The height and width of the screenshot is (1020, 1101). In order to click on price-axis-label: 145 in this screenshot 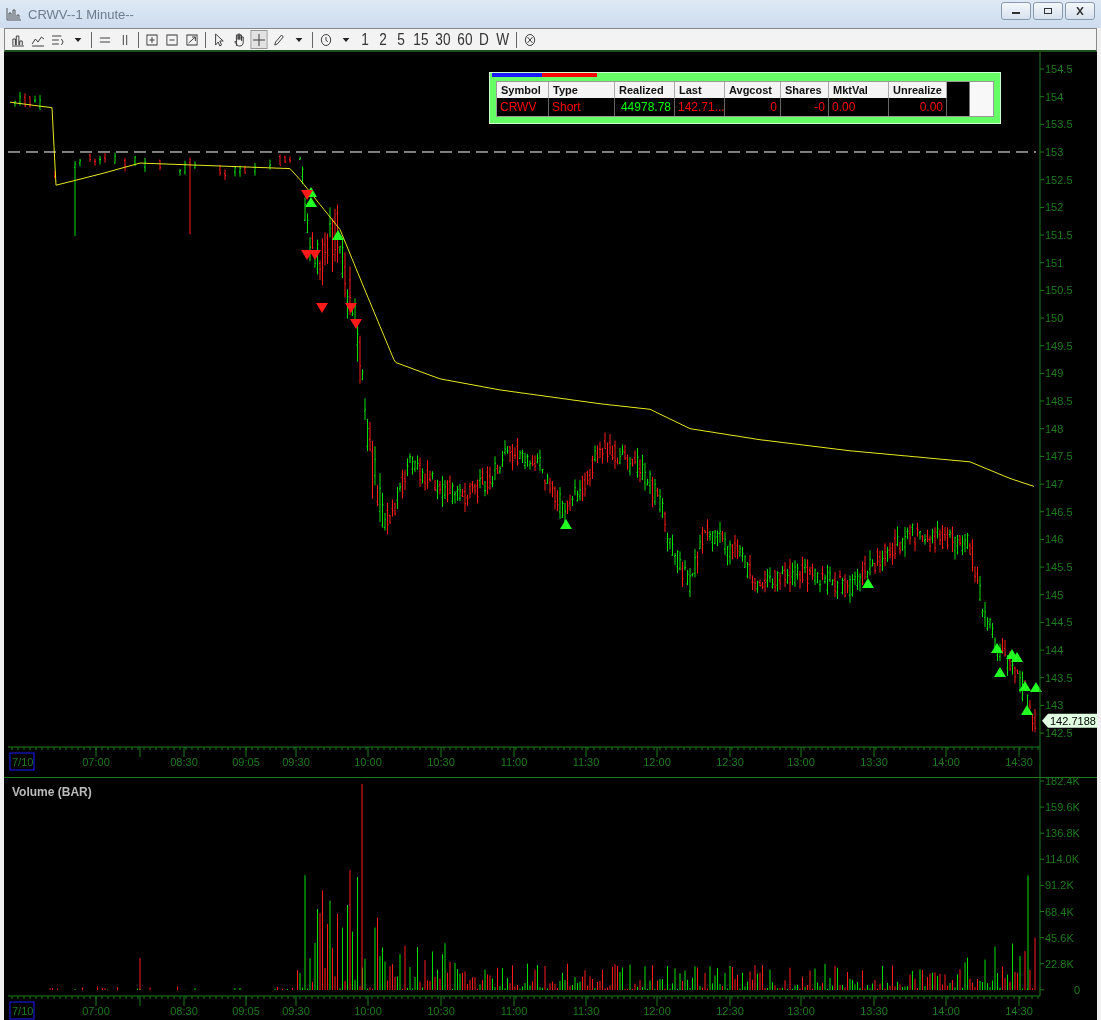, I will do `click(1054, 594)`.